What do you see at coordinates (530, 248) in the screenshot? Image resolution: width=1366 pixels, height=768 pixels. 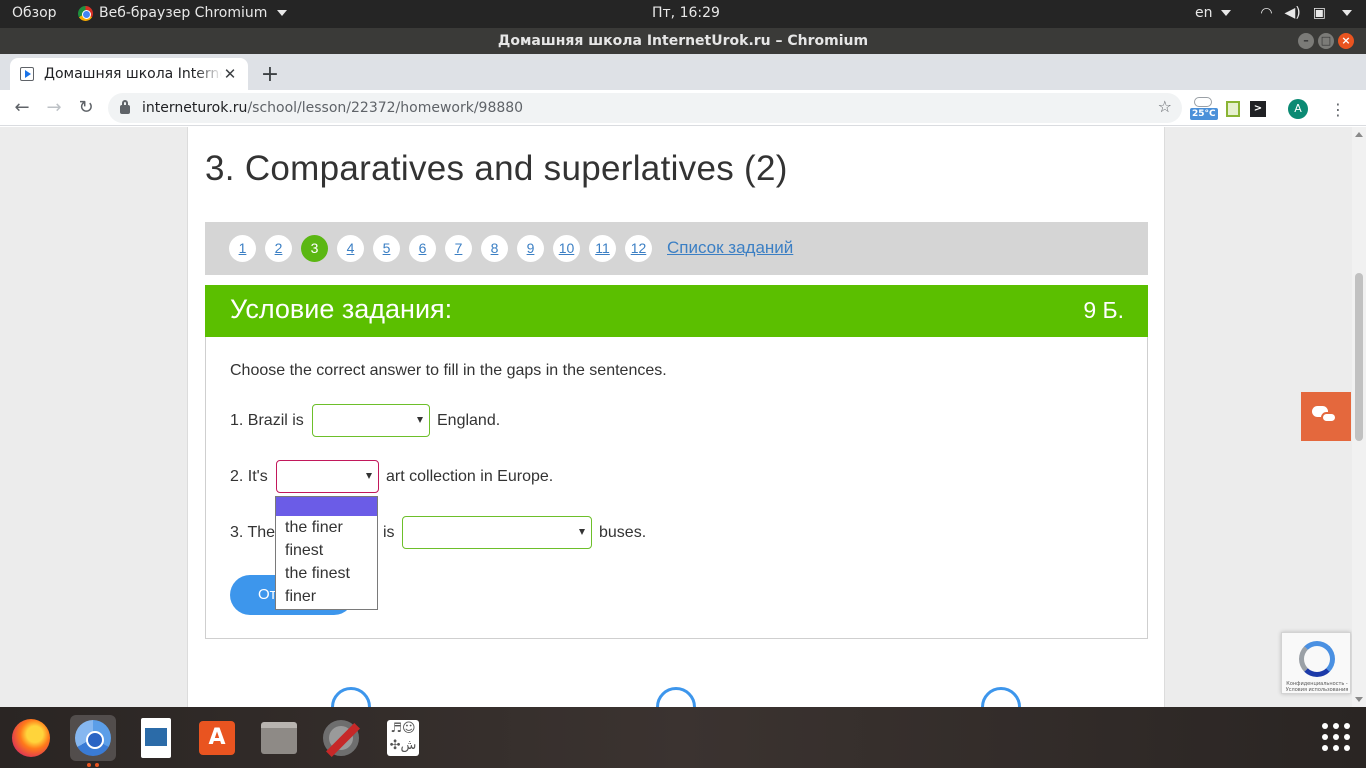 I see `page-link-9: 9` at bounding box center [530, 248].